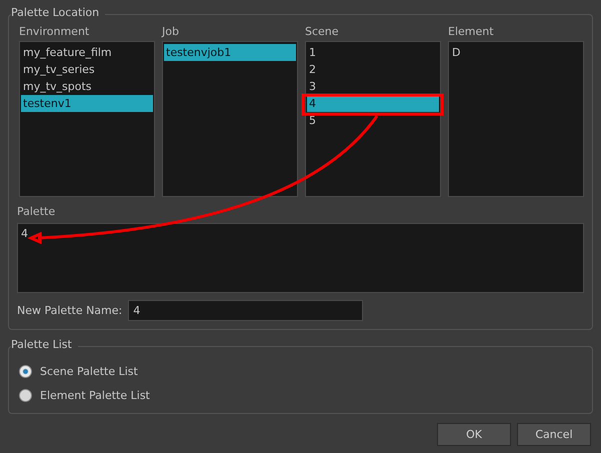 Image resolution: width=601 pixels, height=453 pixels. Describe the element at coordinates (89, 371) in the screenshot. I see `radio-label: Scene Palette List` at that location.